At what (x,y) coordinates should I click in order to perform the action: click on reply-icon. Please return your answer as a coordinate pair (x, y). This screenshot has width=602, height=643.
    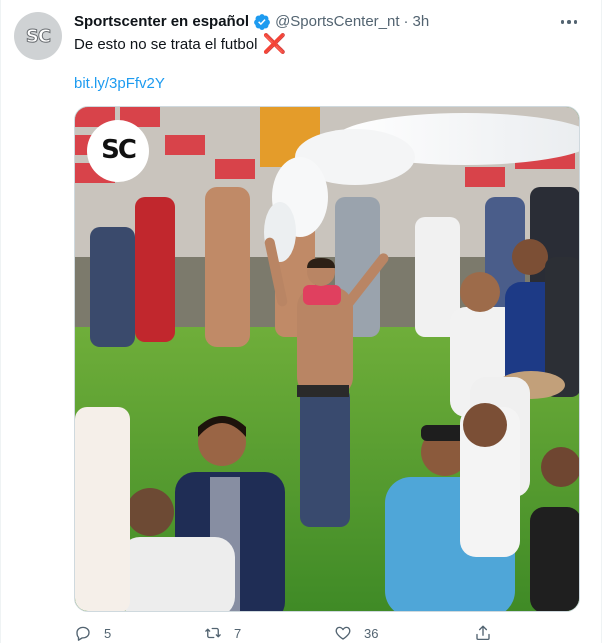
    Looking at the image, I should click on (83, 633).